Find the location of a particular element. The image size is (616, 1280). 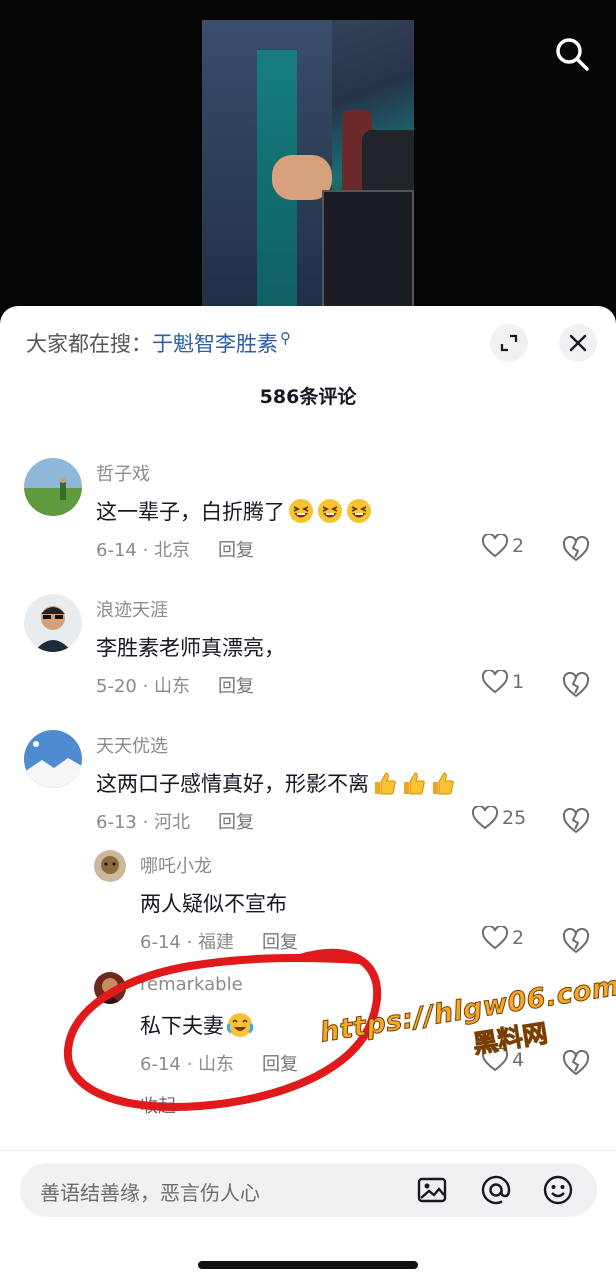

search-icon is located at coordinates (572, 54).